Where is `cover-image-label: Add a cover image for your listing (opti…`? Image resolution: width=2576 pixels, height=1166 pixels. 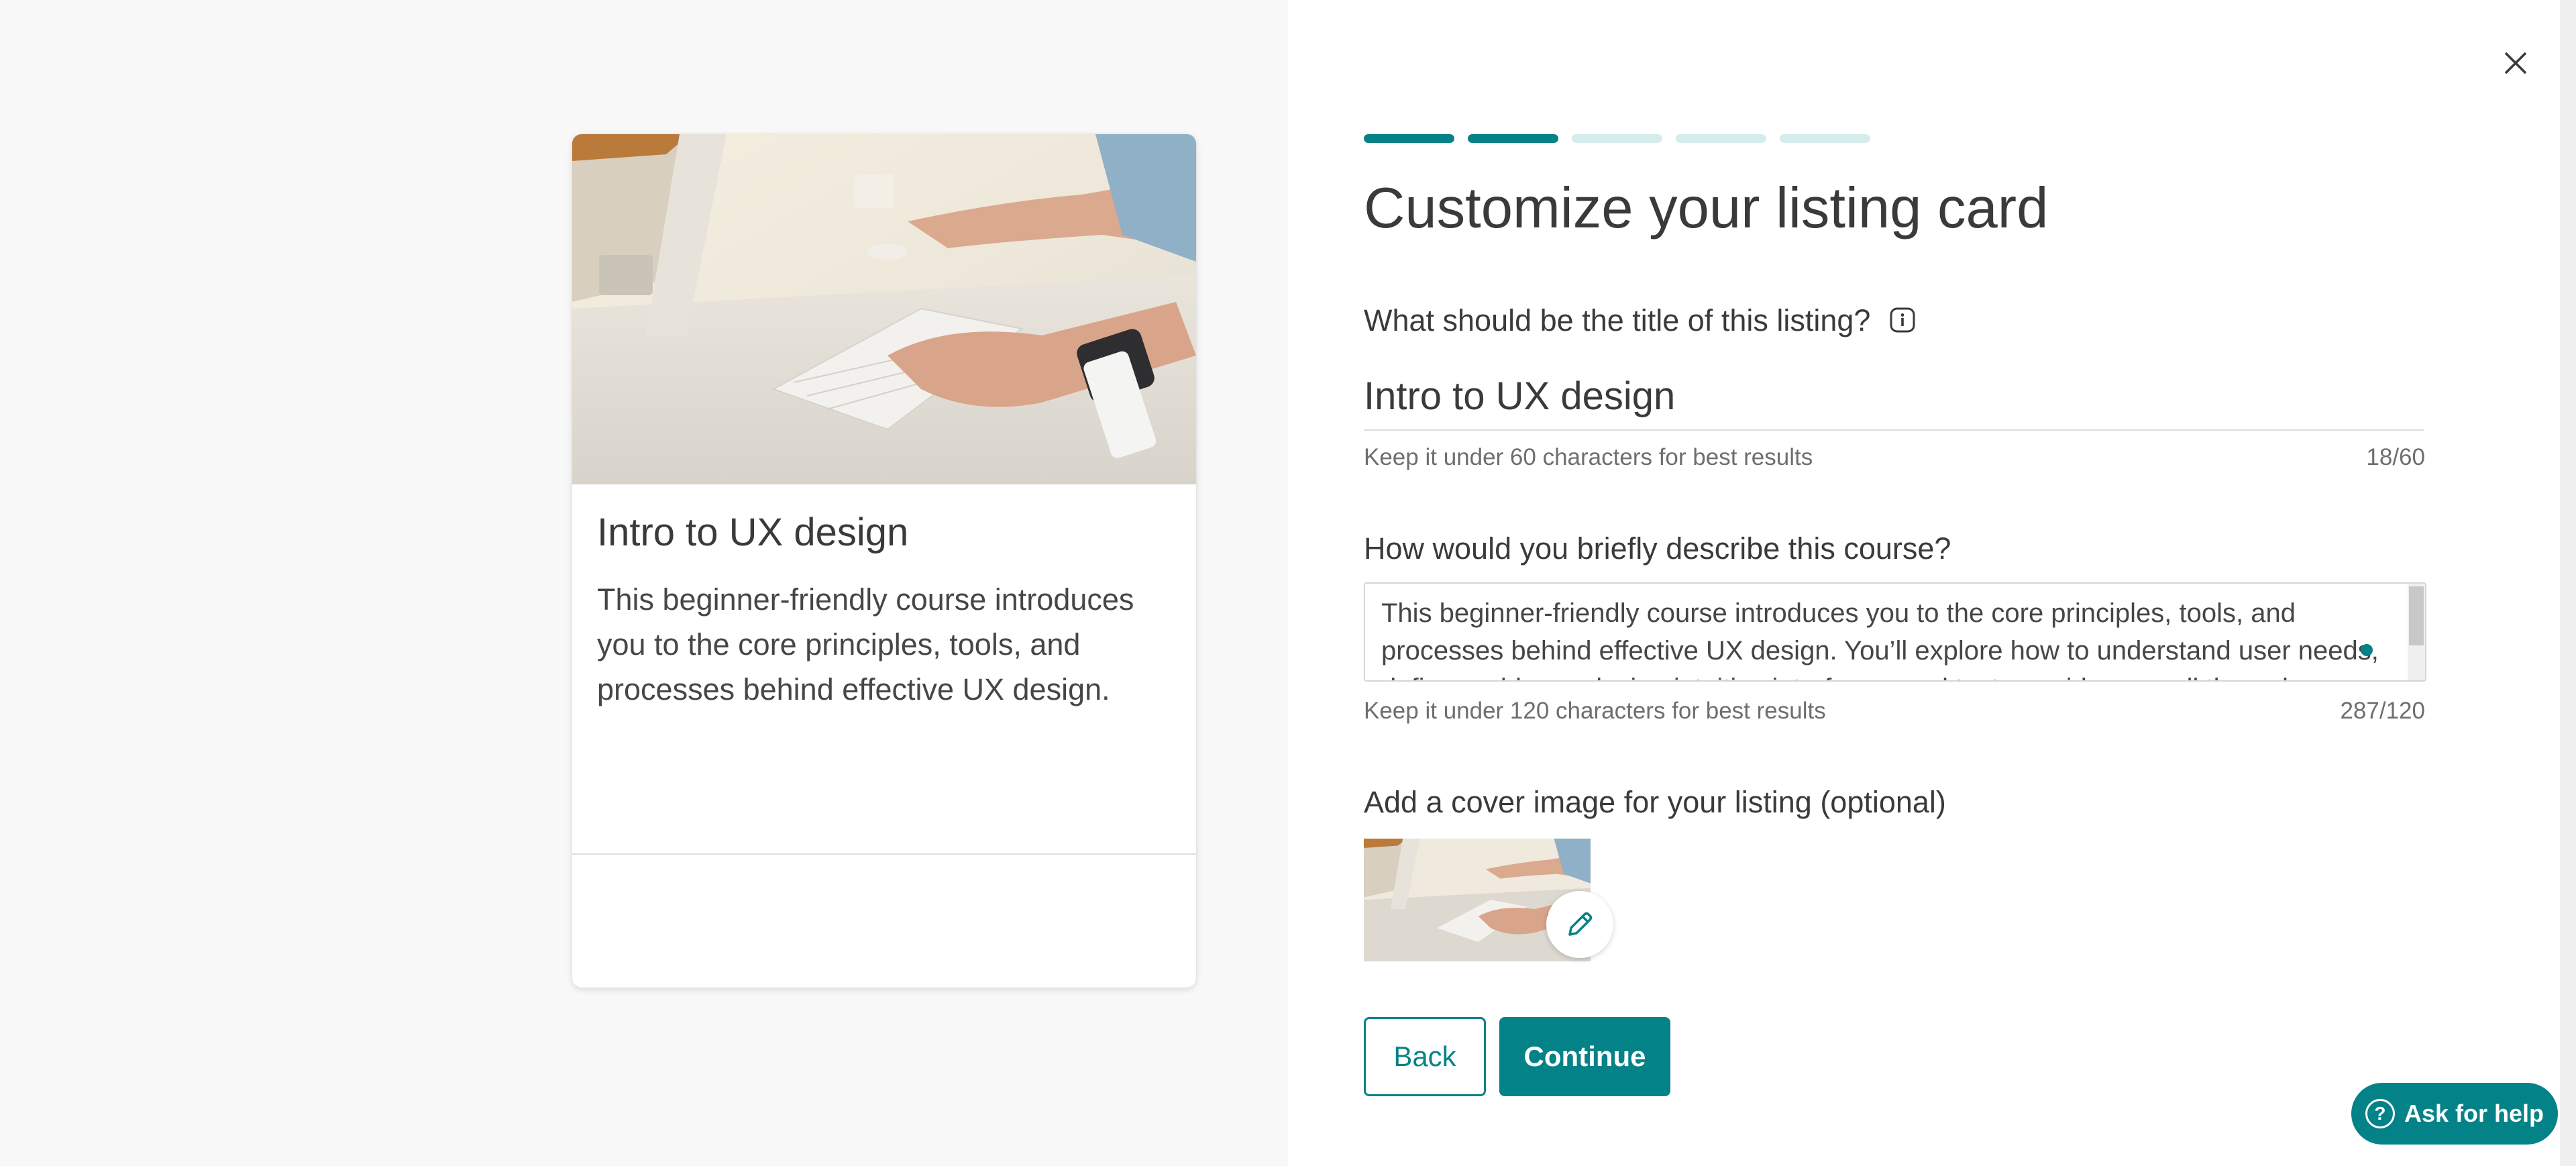
cover-image-label: Add a cover image for your listing (opti… is located at coordinates (1655, 802).